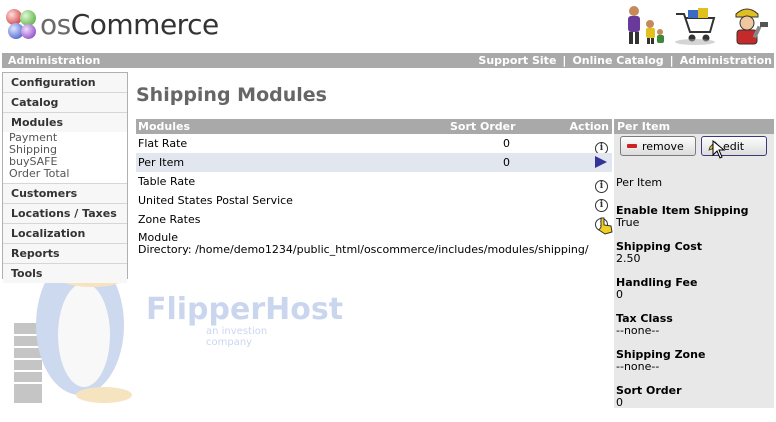  What do you see at coordinates (726, 60) in the screenshot?
I see `administration-link: Administration` at bounding box center [726, 60].